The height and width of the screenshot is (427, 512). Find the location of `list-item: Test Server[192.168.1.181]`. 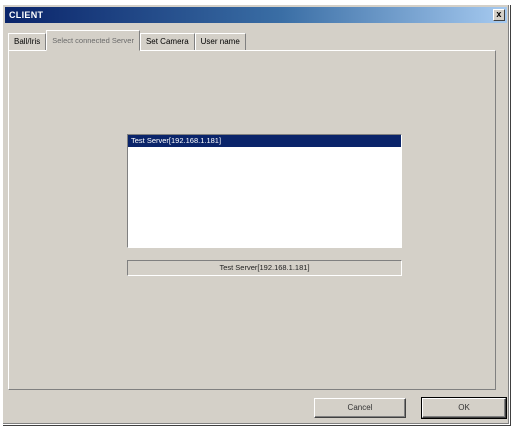

list-item: Test Server[192.168.1.181] is located at coordinates (264, 141).